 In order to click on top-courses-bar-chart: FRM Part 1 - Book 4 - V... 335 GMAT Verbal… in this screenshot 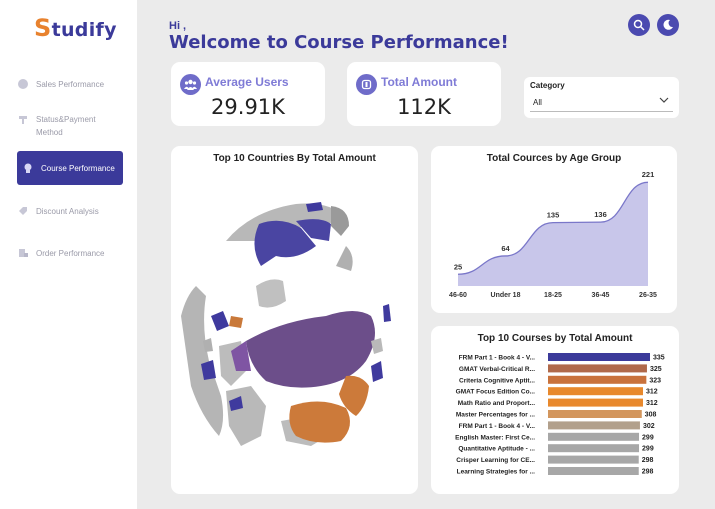, I will do `click(555, 410)`.